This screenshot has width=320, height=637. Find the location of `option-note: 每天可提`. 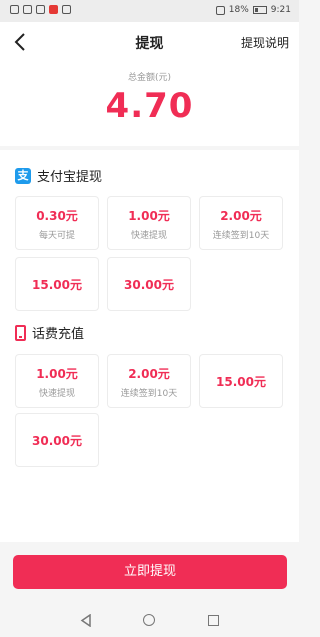

option-note: 每天可提 is located at coordinates (56, 236).